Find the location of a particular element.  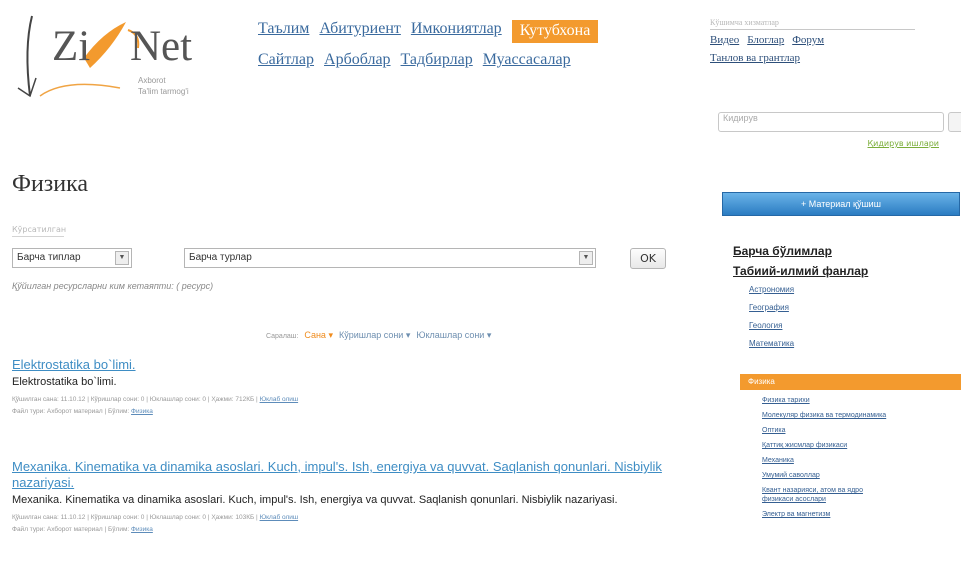

nav-opportunities: Имкониятлар is located at coordinates (456, 31).